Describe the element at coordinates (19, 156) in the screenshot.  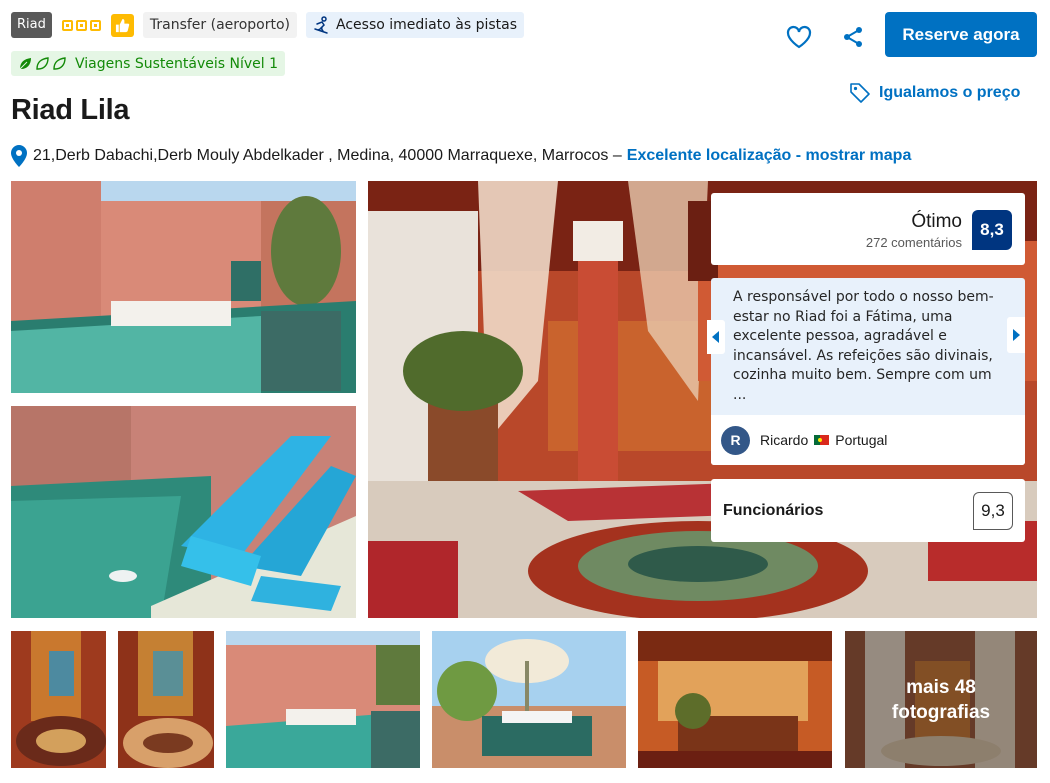
I see `map-pin-icon` at that location.